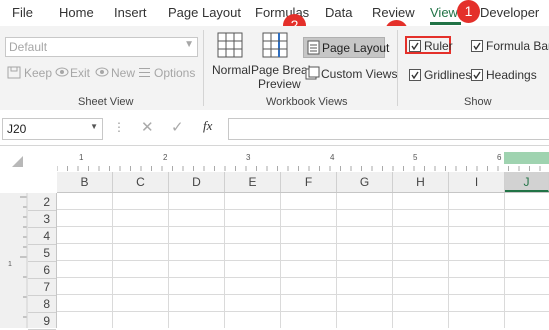  I want to click on tab-developer: Developer, so click(509, 12).